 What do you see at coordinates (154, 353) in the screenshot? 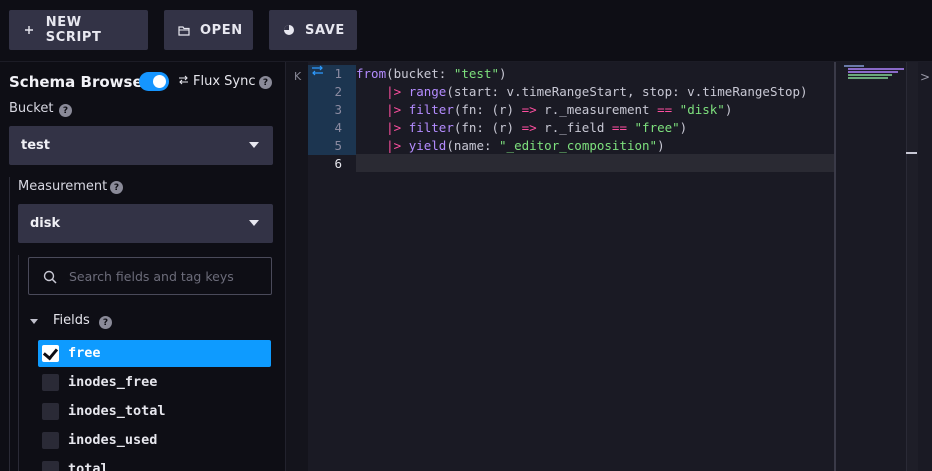
I see `field-item-free: free` at bounding box center [154, 353].